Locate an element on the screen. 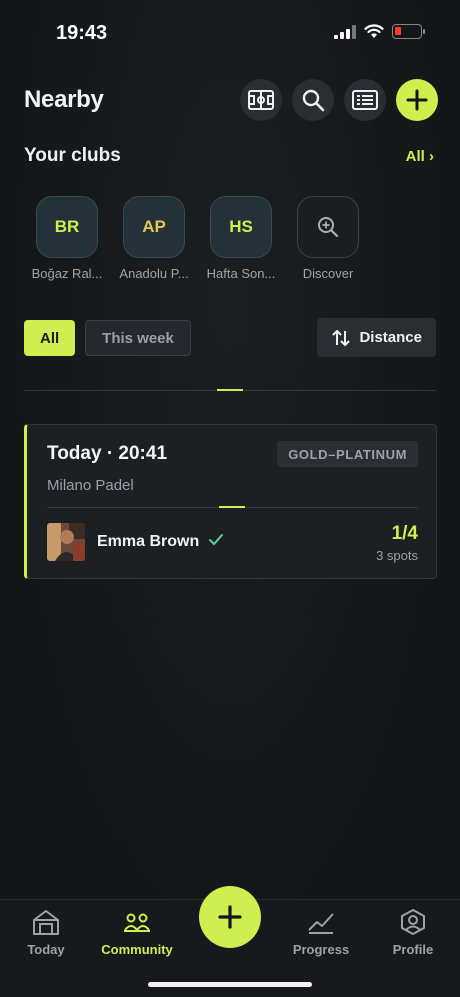 This screenshot has height=997, width=460. game-venue: Milano Padel is located at coordinates (90, 485).